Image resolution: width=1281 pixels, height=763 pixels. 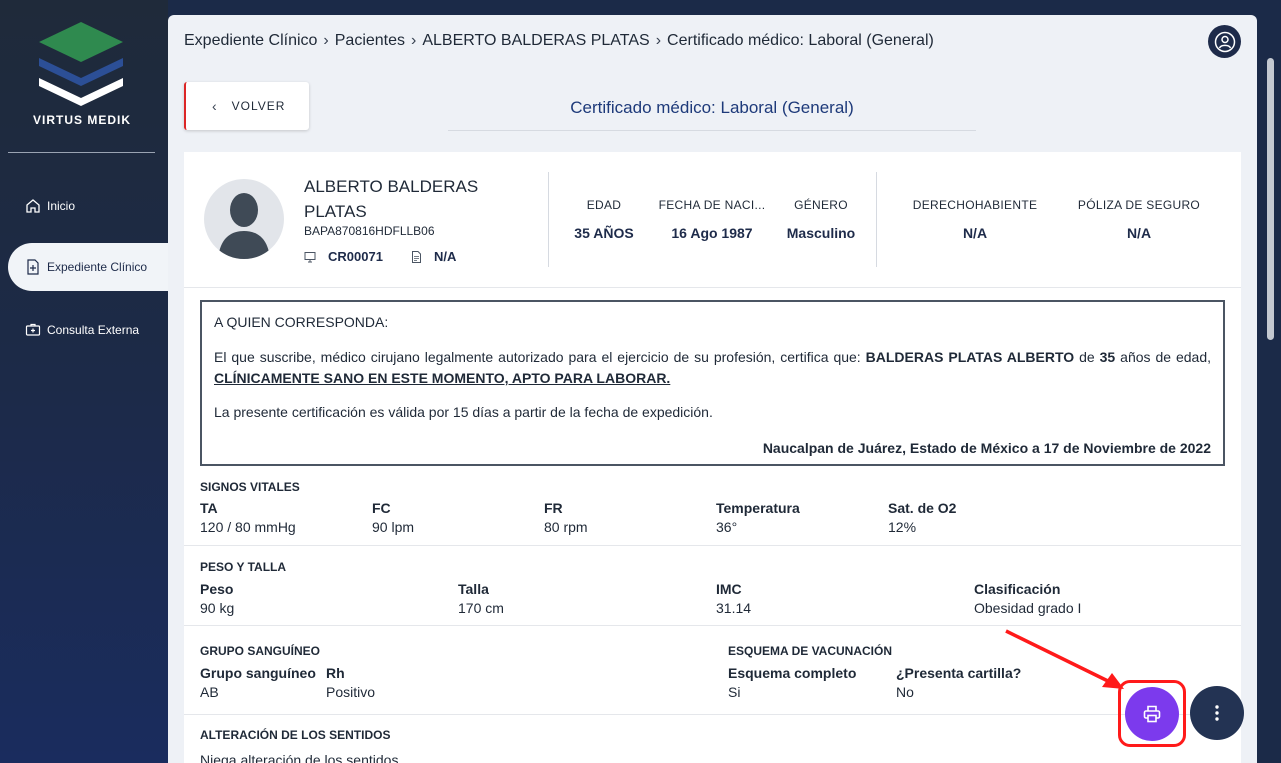 I want to click on stat-edad: EDAD 35 AÑOS, so click(x=604, y=219).